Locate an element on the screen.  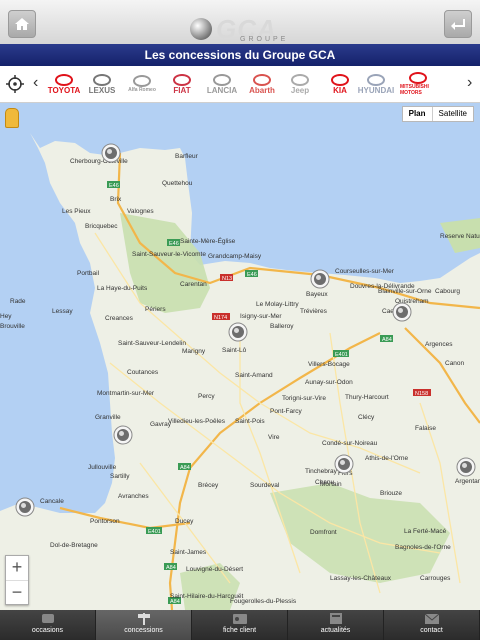
place-label: Périers is located at coordinates (155, 309).